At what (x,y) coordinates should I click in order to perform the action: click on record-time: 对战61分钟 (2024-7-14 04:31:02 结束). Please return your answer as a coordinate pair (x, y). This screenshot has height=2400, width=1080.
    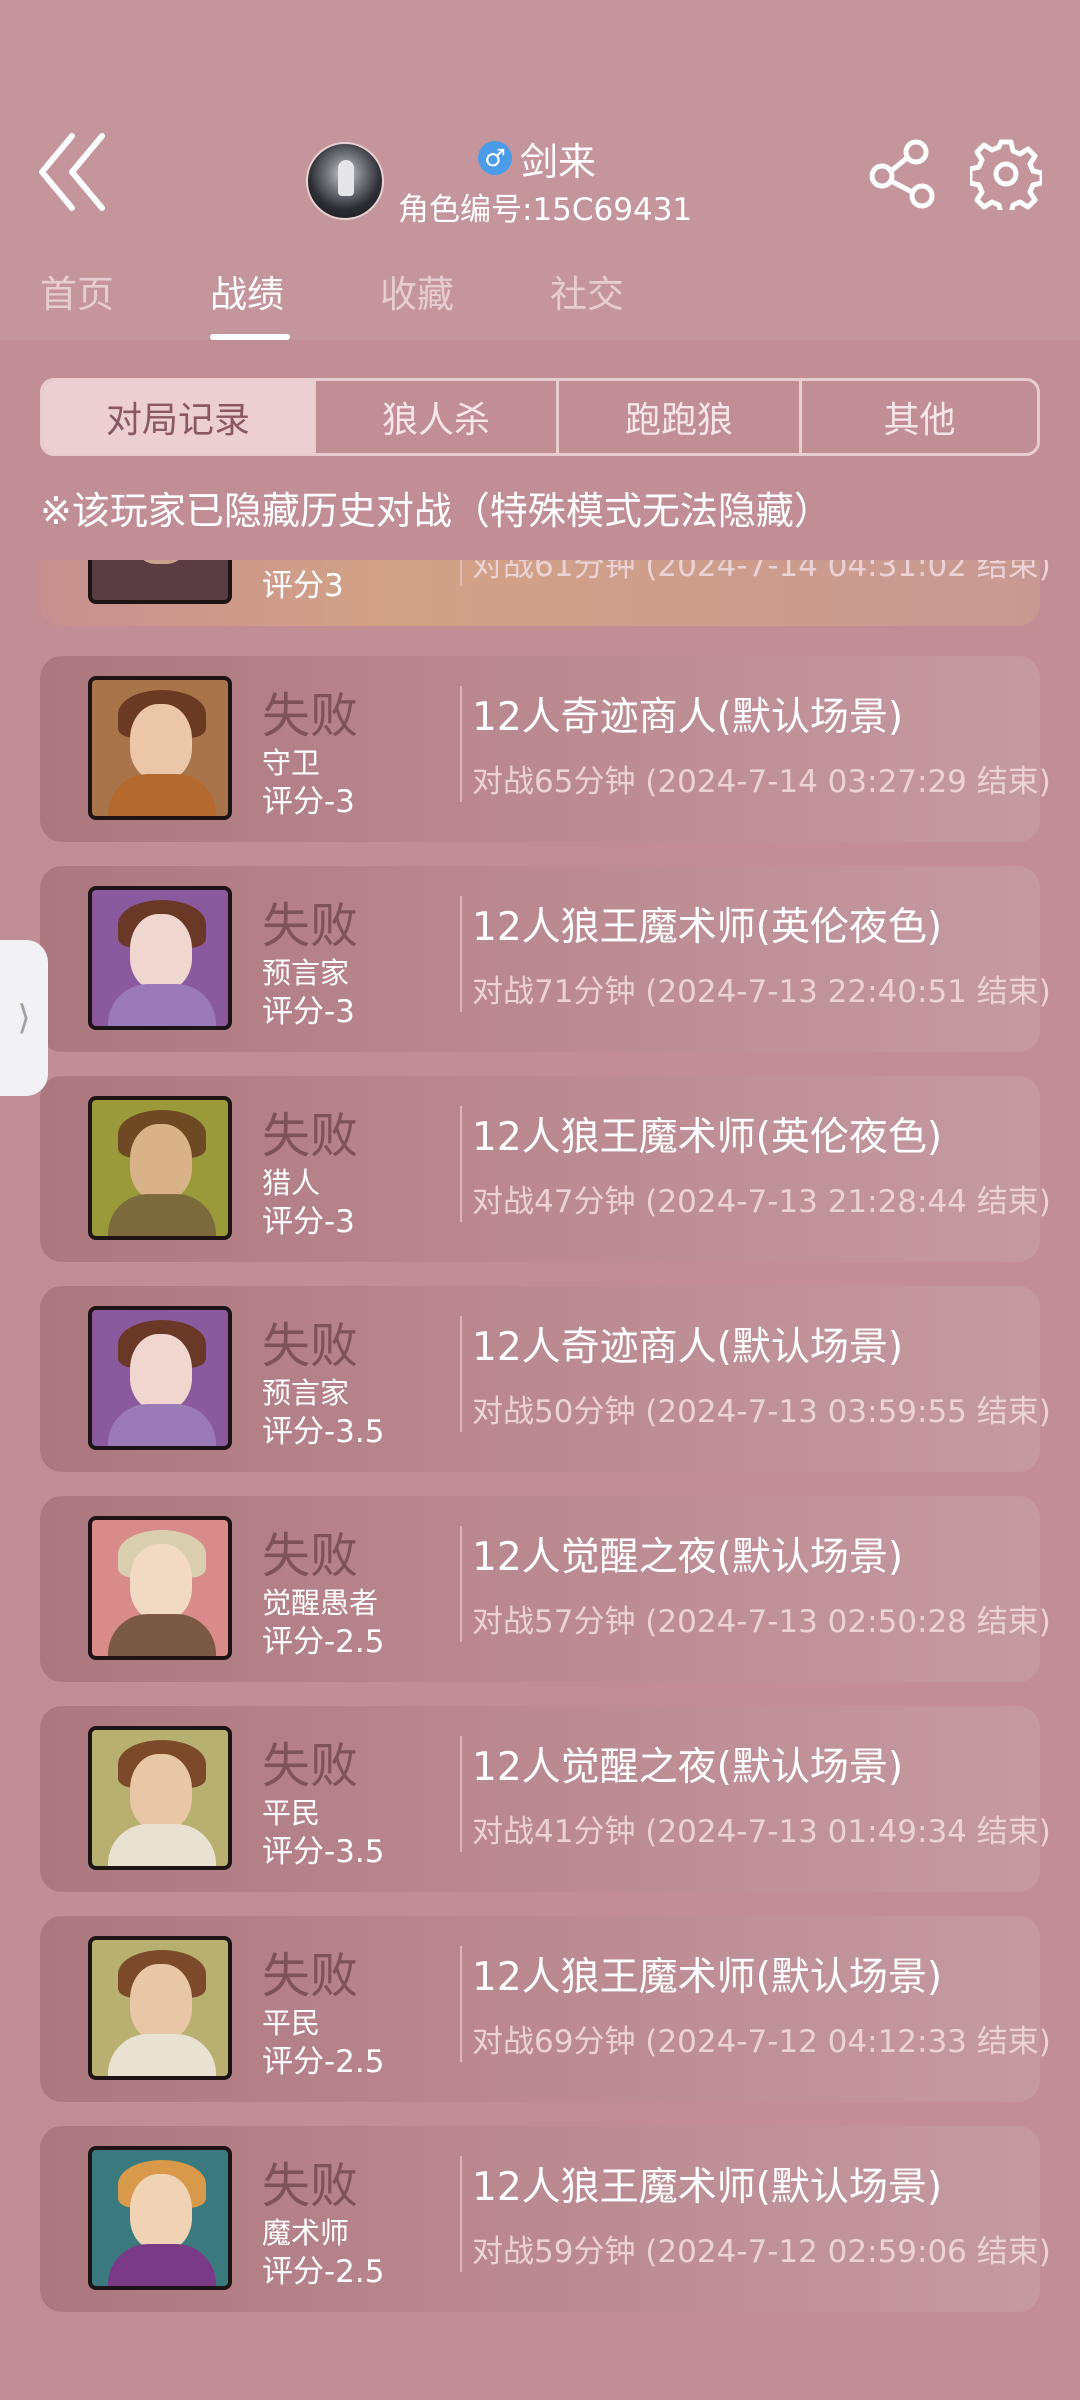
    Looking at the image, I should click on (761, 572).